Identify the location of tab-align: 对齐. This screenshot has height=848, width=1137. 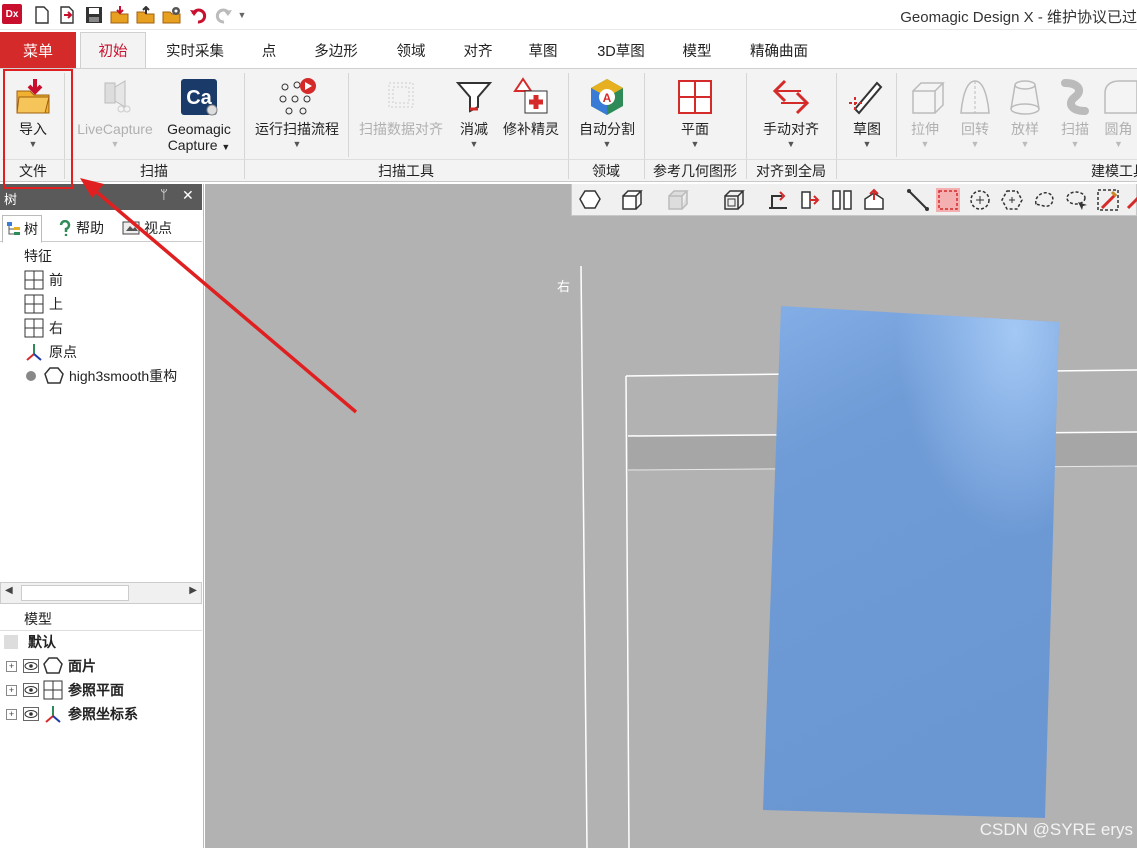
(478, 50).